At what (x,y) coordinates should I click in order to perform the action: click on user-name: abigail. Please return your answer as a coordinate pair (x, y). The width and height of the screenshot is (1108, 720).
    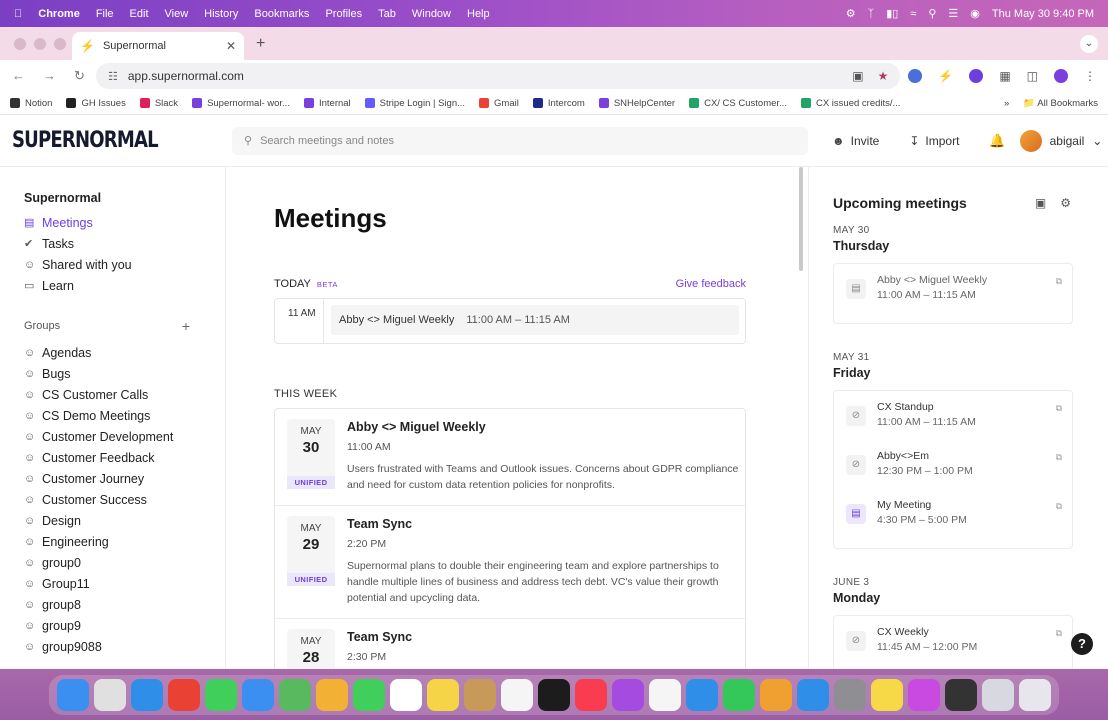
    Looking at the image, I should click on (1067, 141).